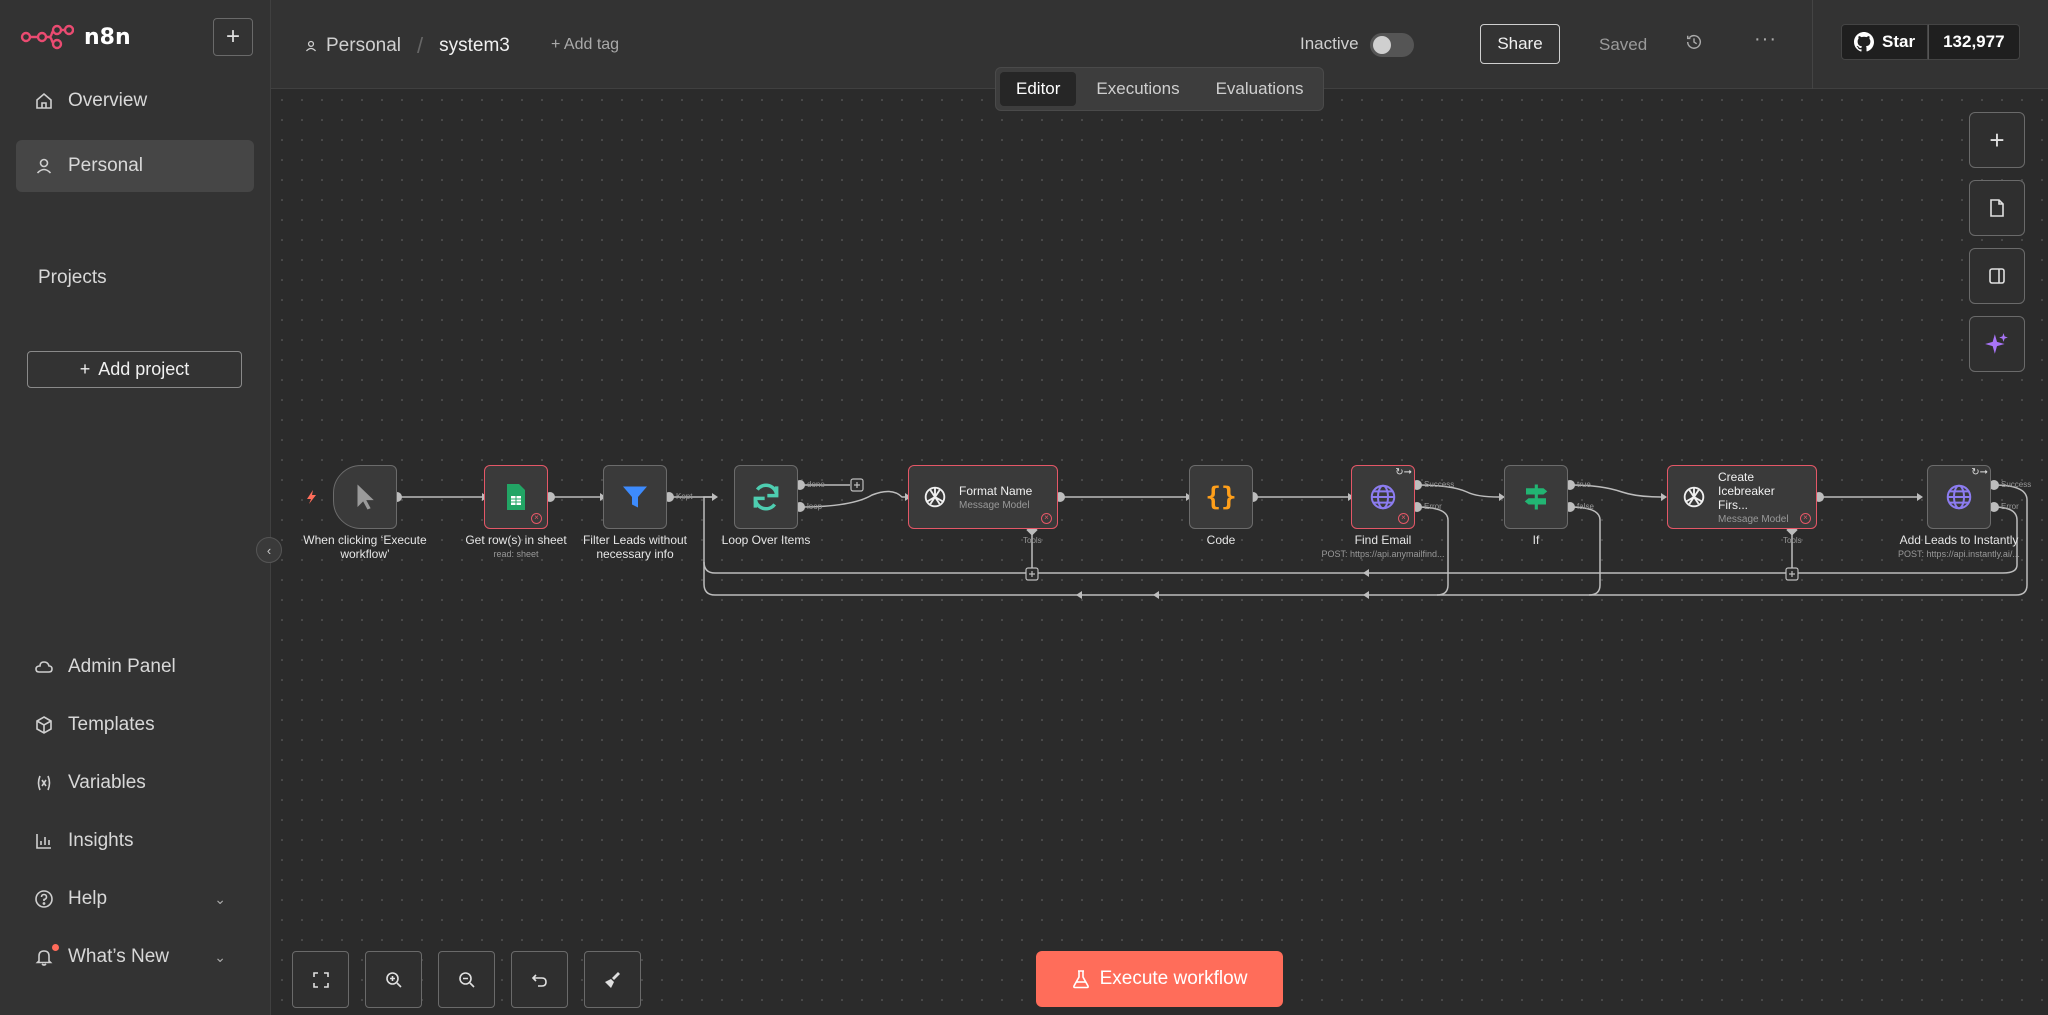 The height and width of the screenshot is (1015, 2048). What do you see at coordinates (1899, 41) in the screenshot?
I see `github-star-label: Star` at bounding box center [1899, 41].